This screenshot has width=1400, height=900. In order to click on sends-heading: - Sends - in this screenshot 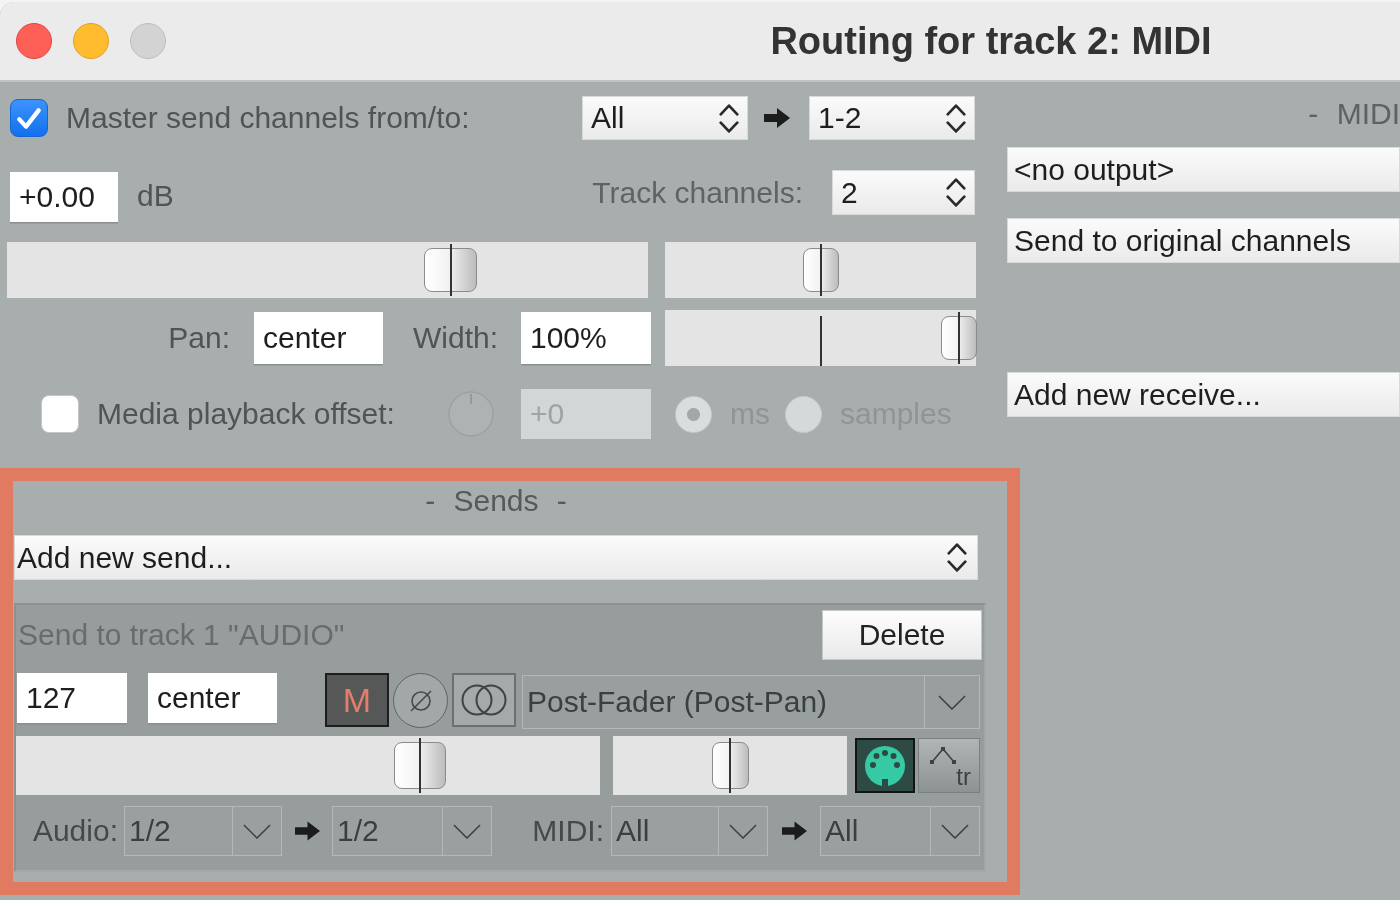, I will do `click(496, 501)`.